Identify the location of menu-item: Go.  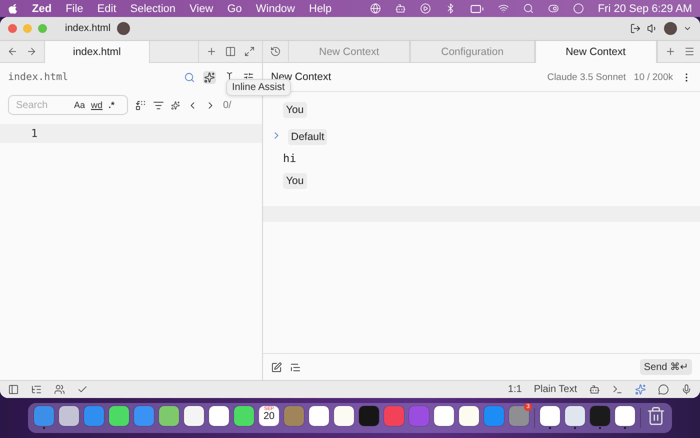
(234, 8).